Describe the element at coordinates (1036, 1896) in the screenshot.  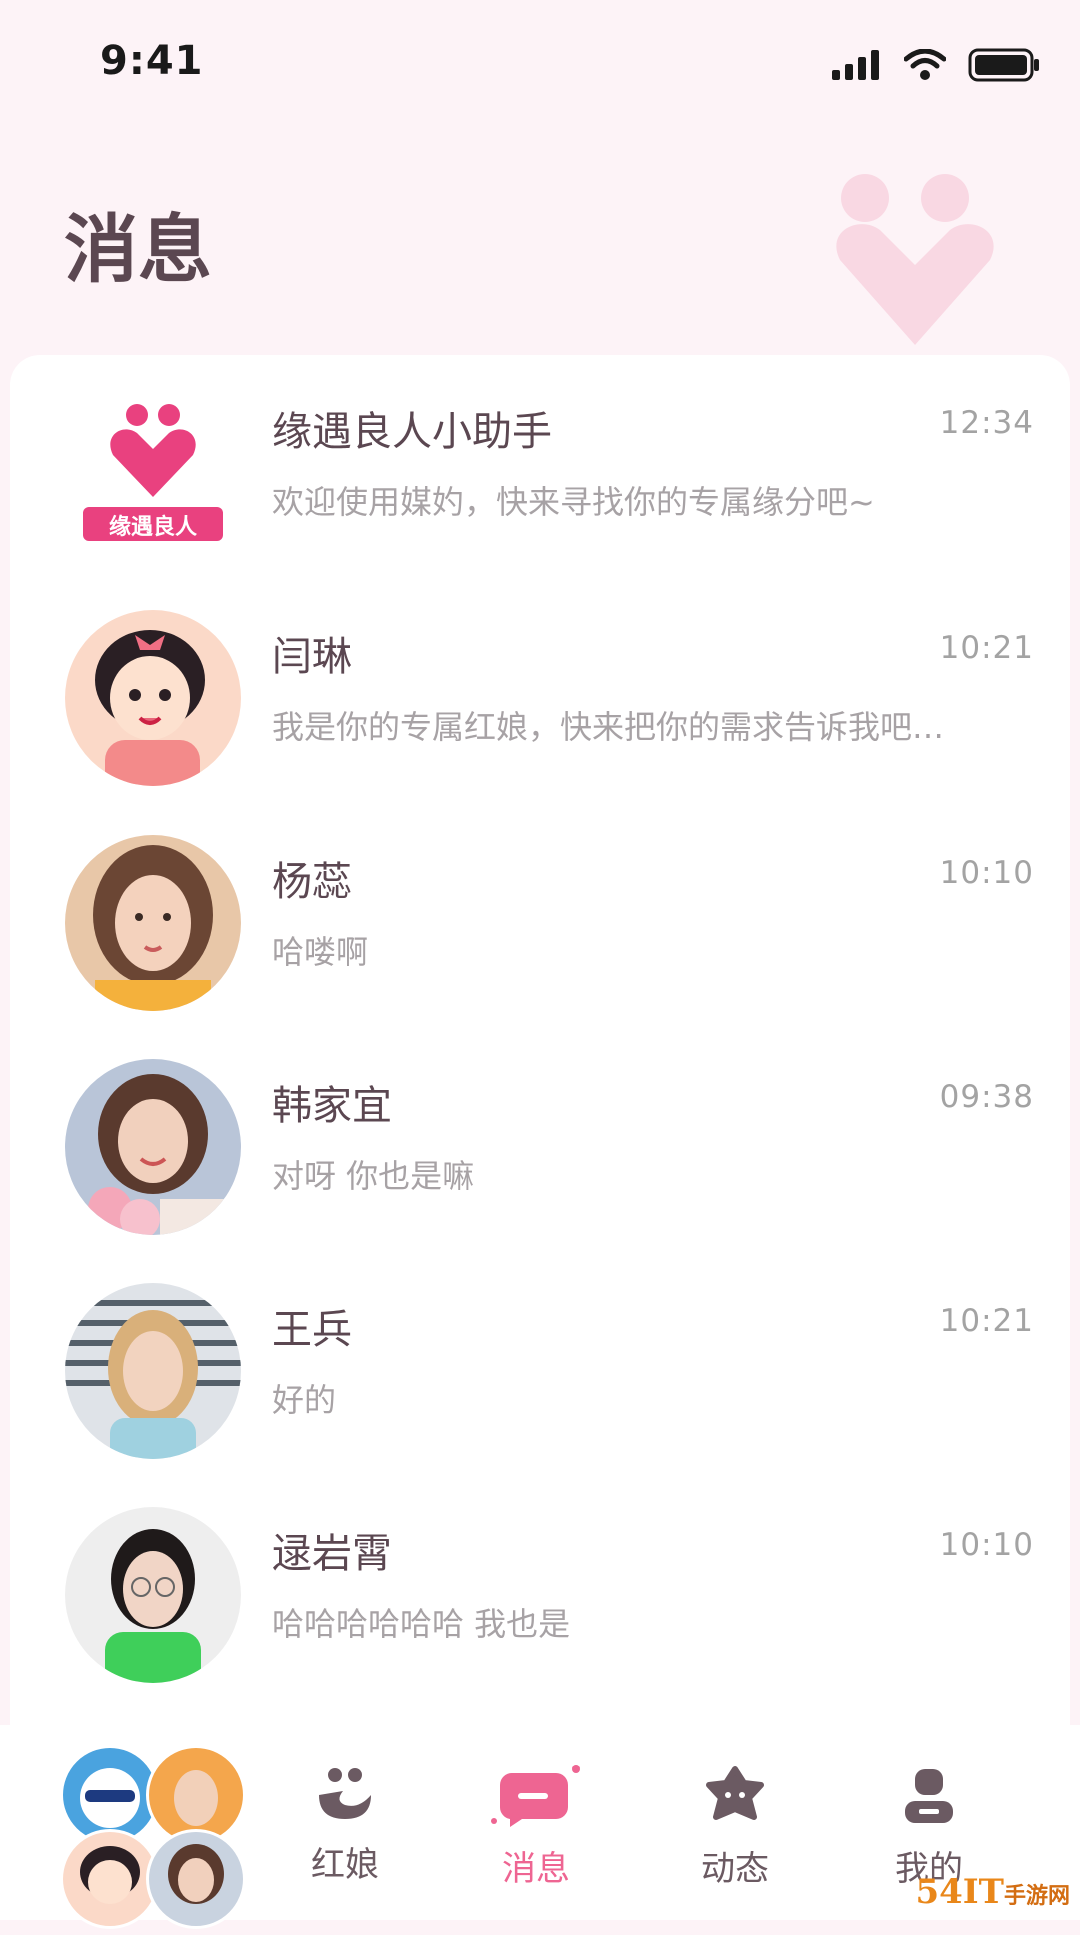
I see `watermark-sub: 手游网` at that location.